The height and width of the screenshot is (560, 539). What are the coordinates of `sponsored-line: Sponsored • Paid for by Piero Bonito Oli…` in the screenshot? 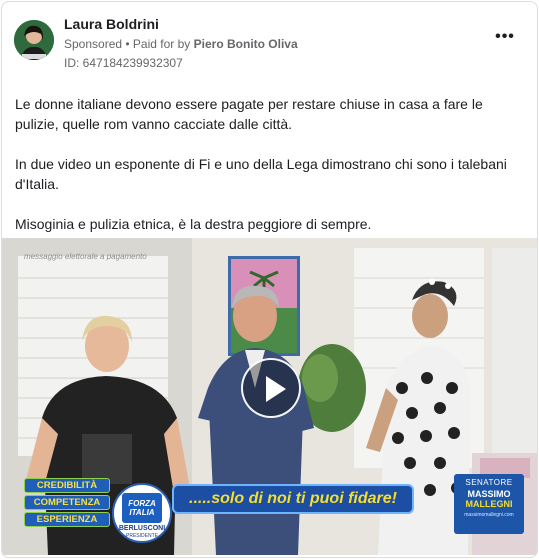 It's located at (181, 44).